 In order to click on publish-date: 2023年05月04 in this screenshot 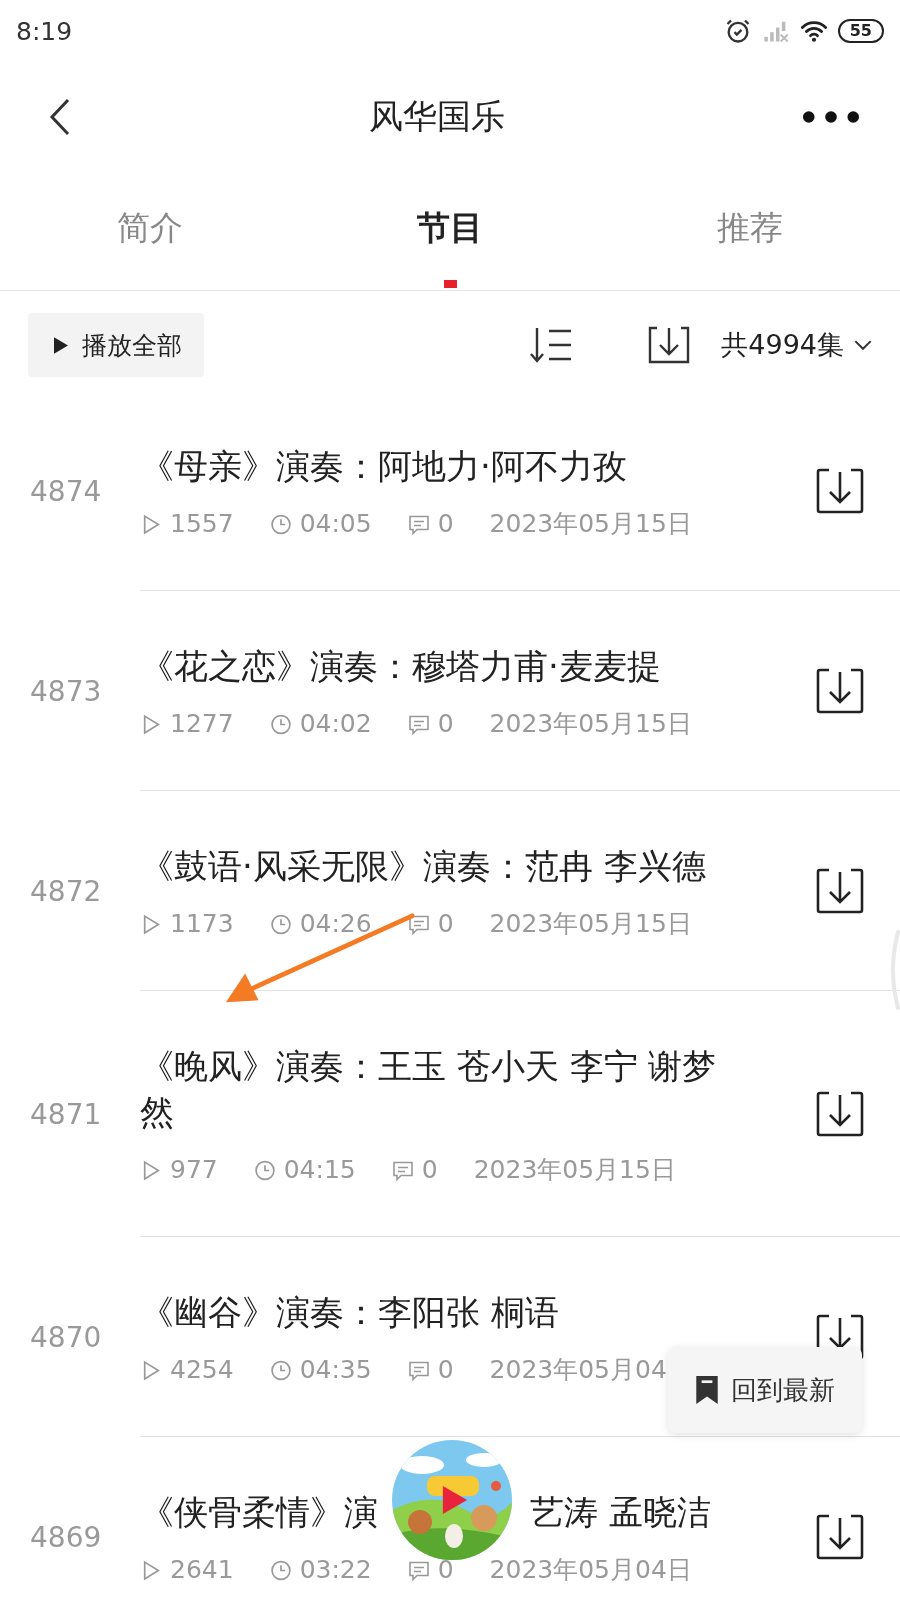, I will do `click(578, 1370)`.